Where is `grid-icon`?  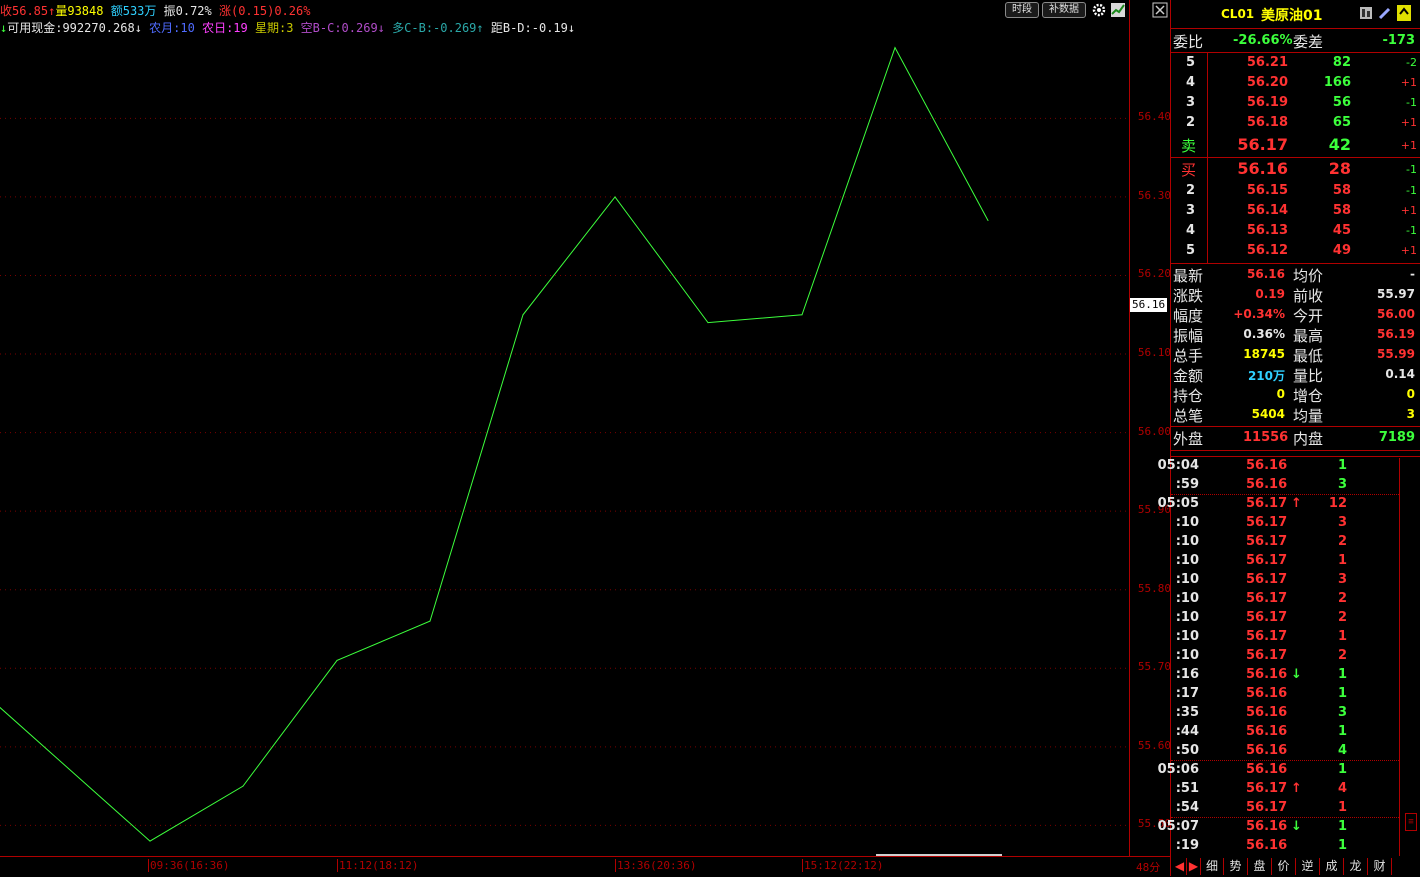 grid-icon is located at coordinates (1366, 13).